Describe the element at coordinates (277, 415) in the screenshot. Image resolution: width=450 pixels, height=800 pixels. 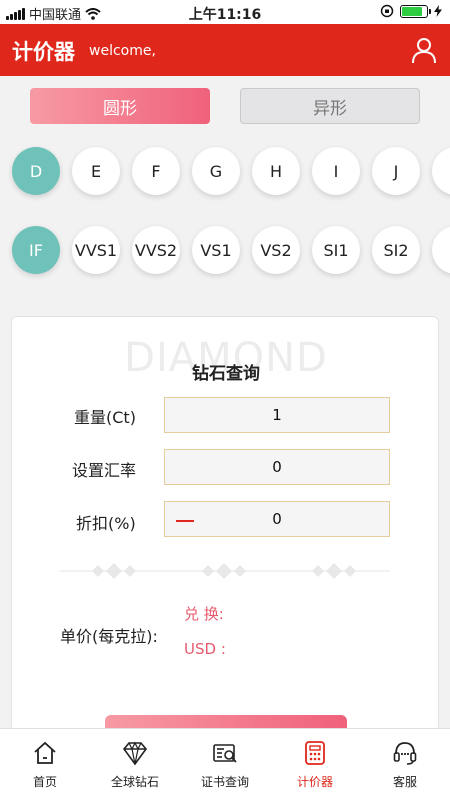
I see `weight-input` at that location.